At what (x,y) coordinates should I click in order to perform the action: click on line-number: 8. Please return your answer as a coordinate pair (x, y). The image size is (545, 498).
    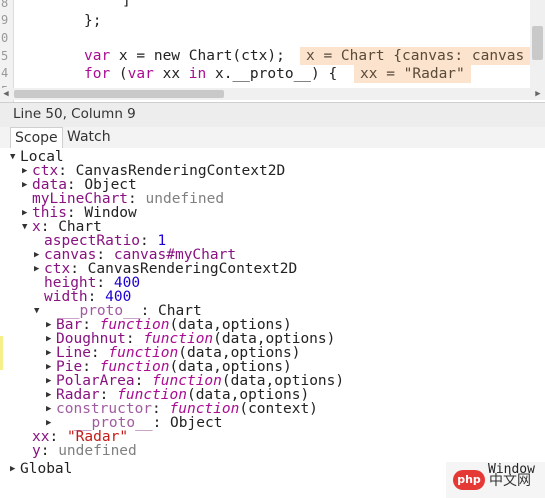
    Looking at the image, I should click on (5, 5).